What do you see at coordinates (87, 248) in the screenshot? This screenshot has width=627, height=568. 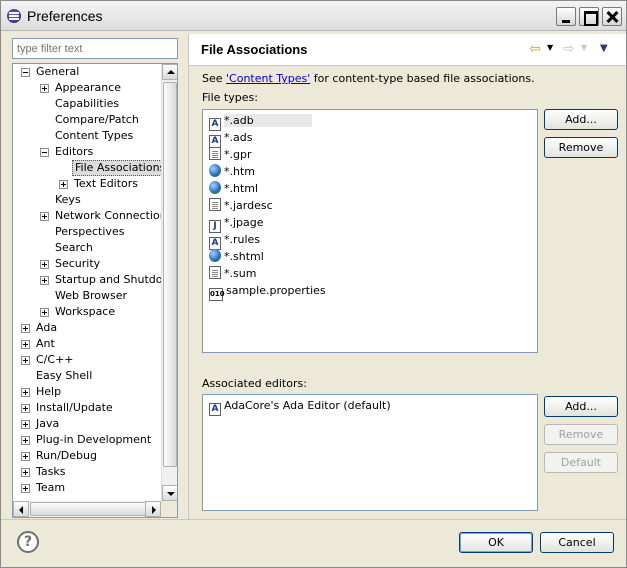 I see `tree-item: Search` at bounding box center [87, 248].